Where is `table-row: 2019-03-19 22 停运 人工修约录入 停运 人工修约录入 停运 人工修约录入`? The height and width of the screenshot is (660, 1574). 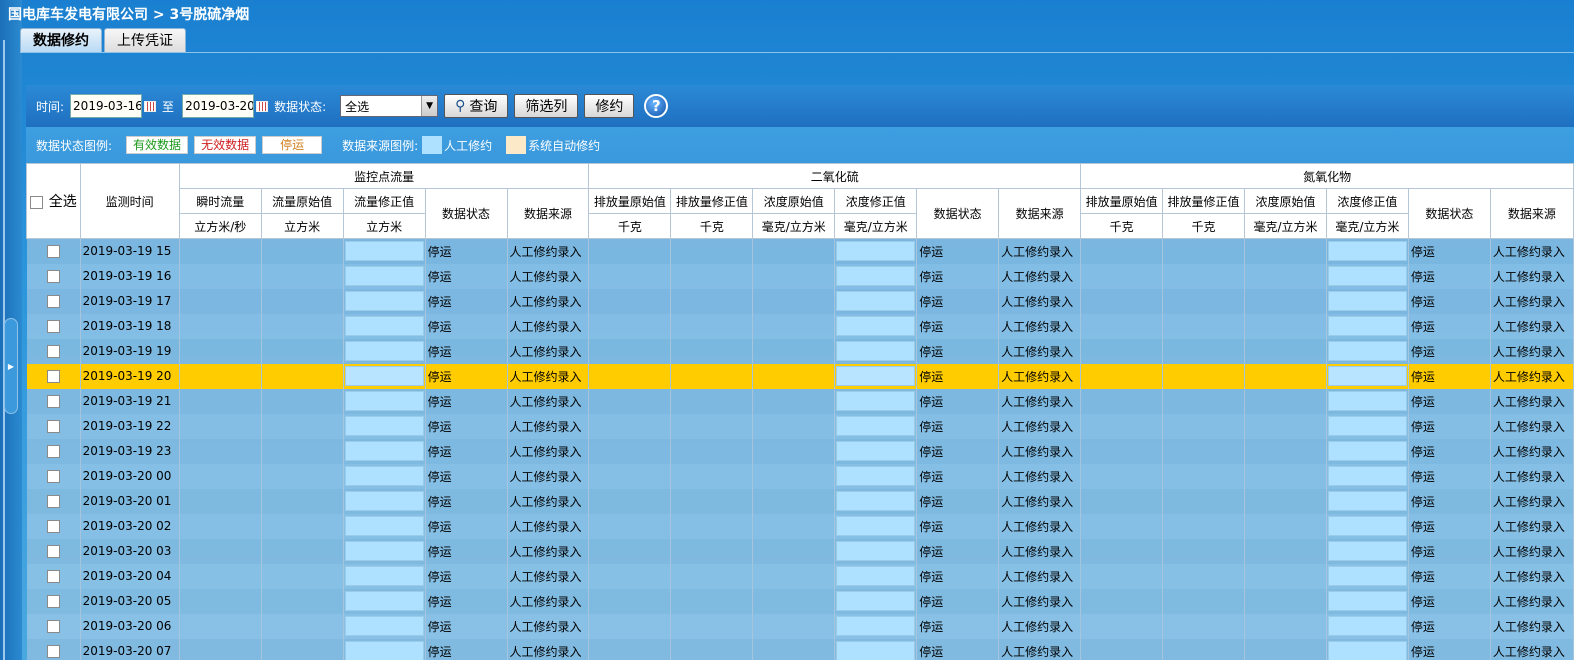 table-row: 2019-03-19 22 停运 人工修约录入 停运 人工修约录入 停运 人工修约录入 is located at coordinates (800, 426).